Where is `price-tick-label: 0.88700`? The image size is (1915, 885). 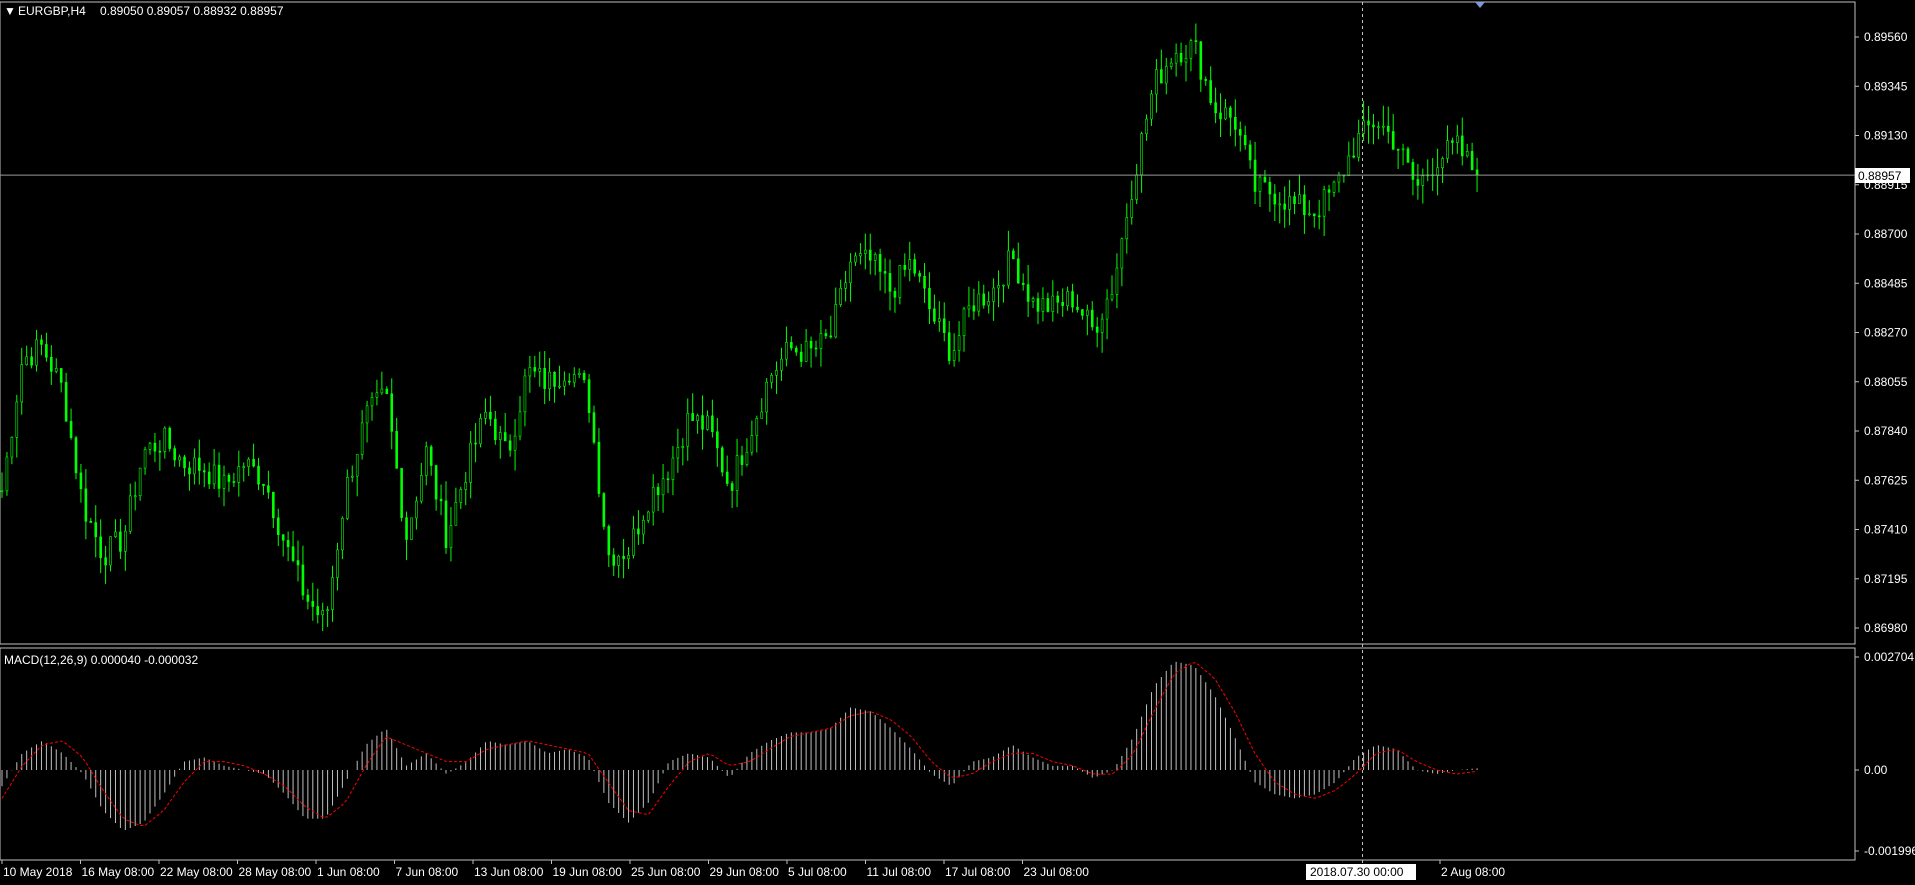 price-tick-label: 0.88700 is located at coordinates (1886, 234).